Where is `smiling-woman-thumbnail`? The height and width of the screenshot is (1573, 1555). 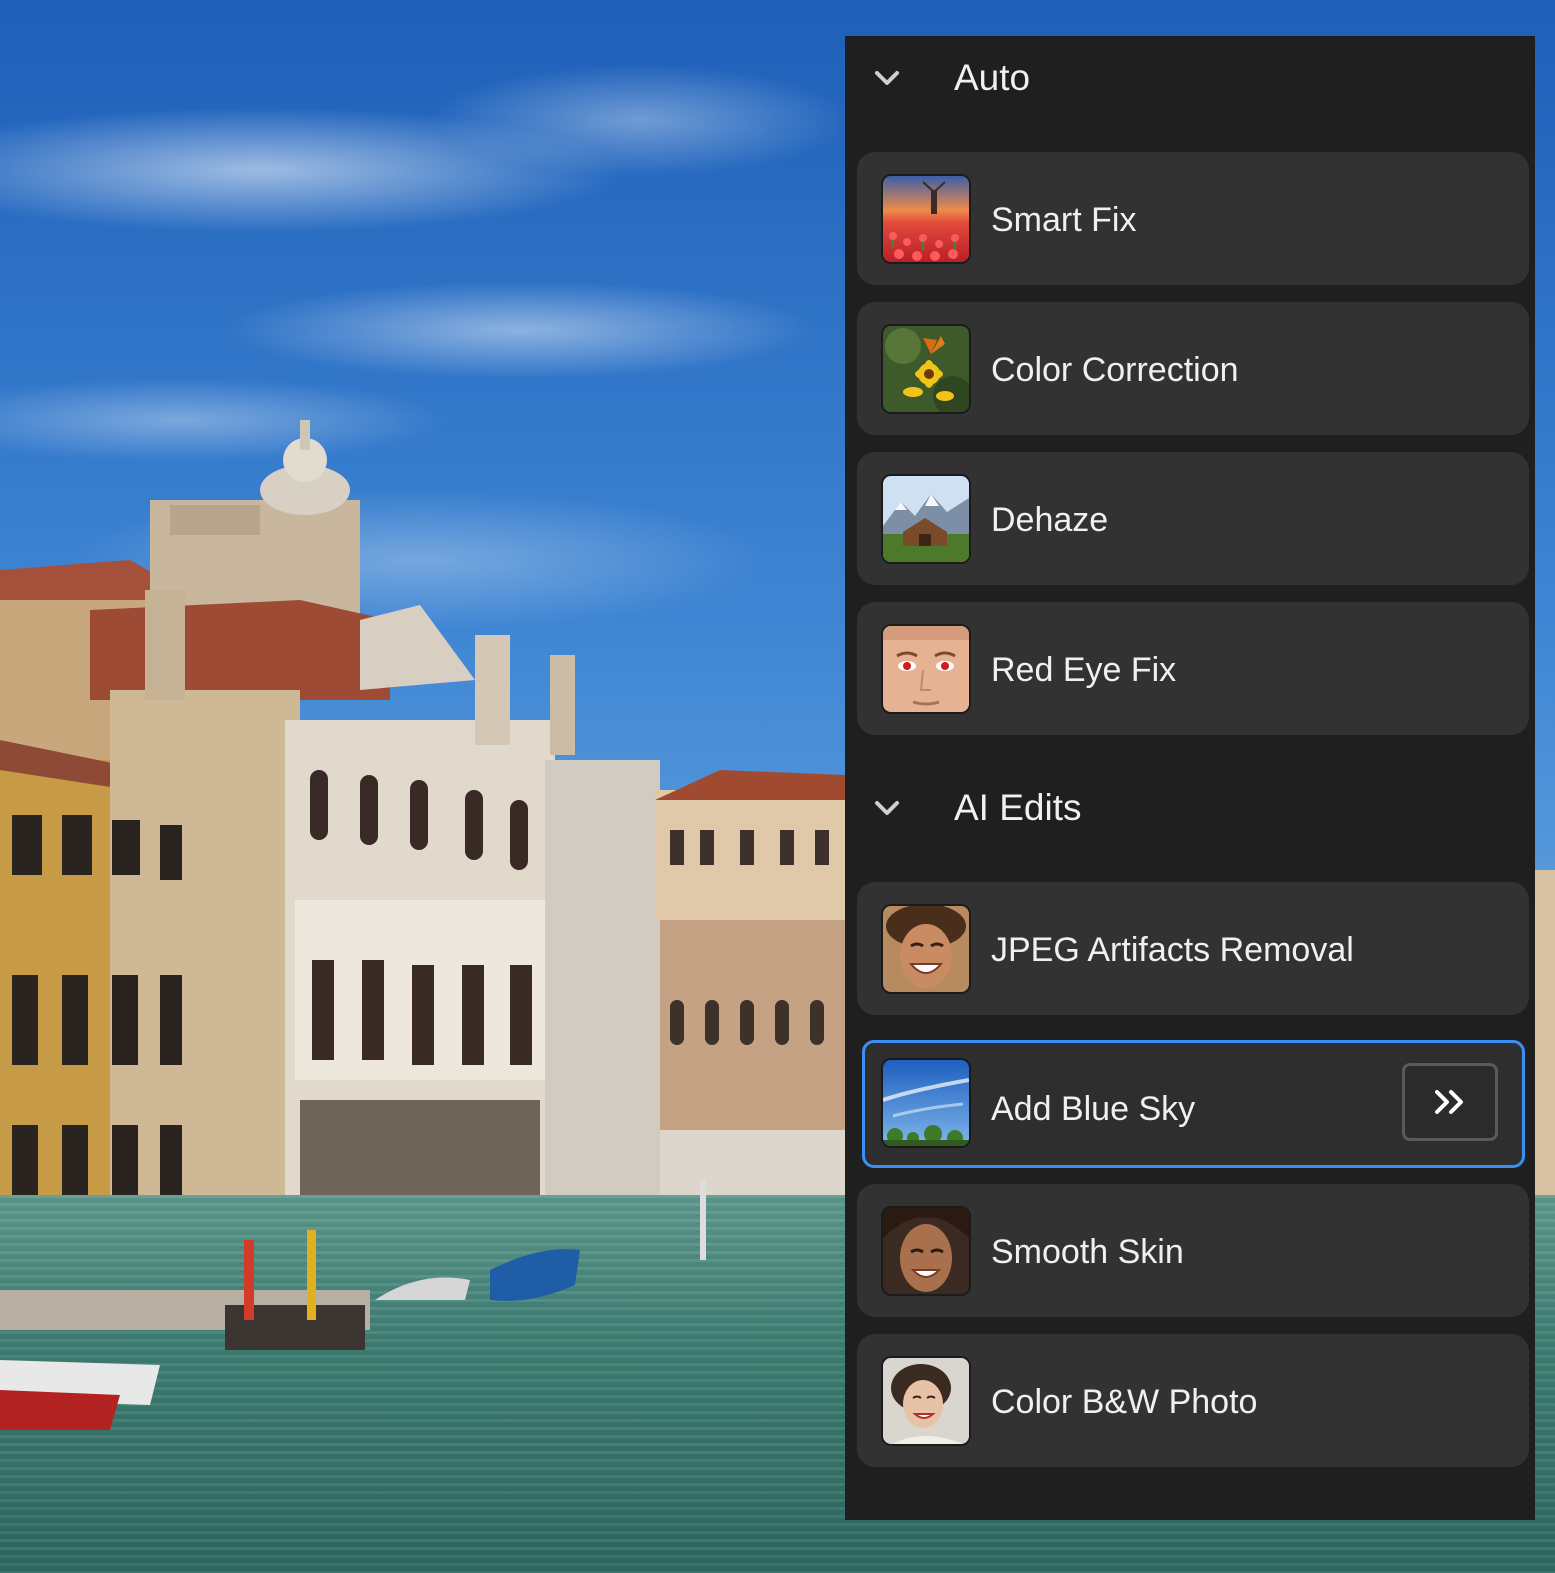
smiling-woman-thumbnail is located at coordinates (926, 949).